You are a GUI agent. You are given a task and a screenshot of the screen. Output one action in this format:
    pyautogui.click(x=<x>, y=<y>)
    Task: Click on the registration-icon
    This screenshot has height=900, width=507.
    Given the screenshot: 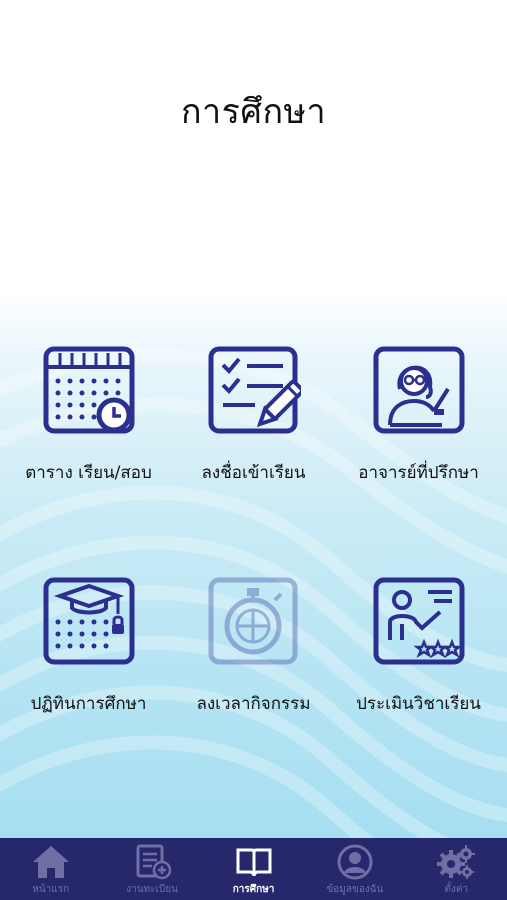 What is the action you would take?
    pyautogui.click(x=152, y=862)
    